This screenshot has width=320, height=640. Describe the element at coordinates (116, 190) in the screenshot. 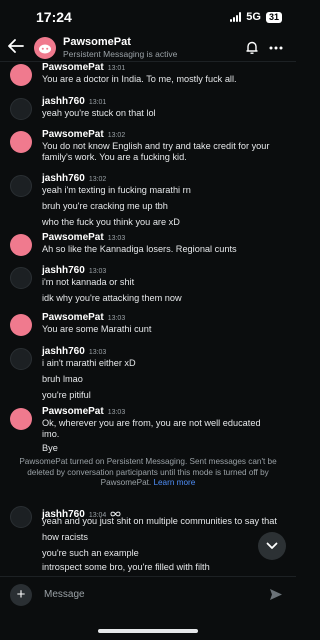

I see `message-text: yeah i'm texting in fucking marathi rn` at that location.